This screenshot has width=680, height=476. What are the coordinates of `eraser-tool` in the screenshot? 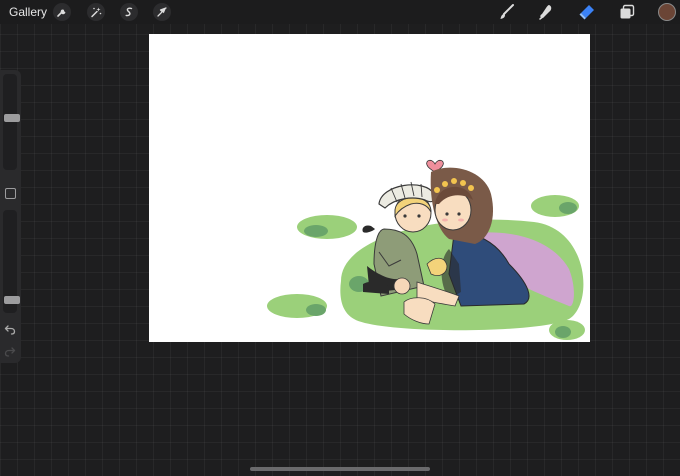 It's located at (587, 12).